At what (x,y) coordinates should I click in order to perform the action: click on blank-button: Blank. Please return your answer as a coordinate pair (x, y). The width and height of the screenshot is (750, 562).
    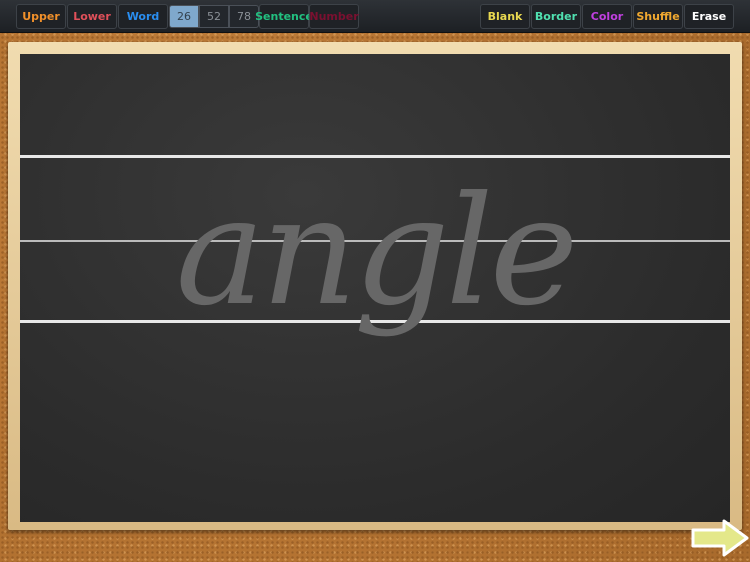
    Looking at the image, I should click on (505, 16).